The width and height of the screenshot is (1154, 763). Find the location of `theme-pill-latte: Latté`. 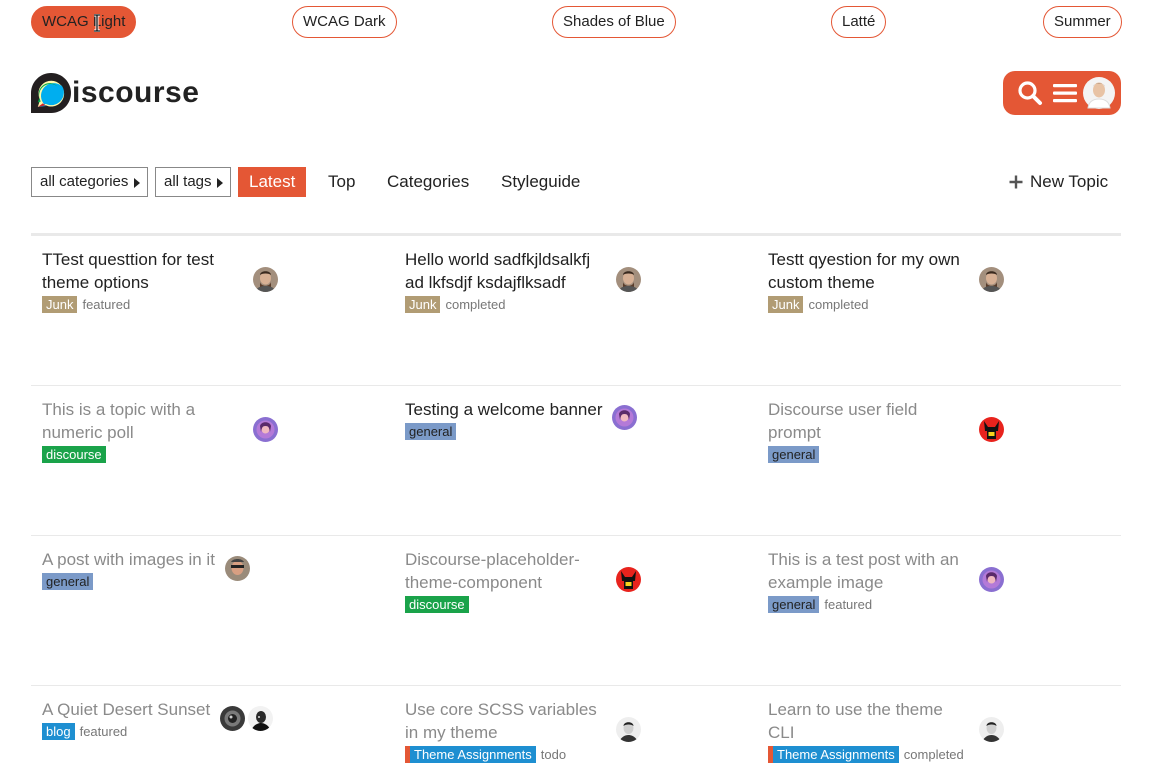

theme-pill-latte: Latté is located at coordinates (859, 22).